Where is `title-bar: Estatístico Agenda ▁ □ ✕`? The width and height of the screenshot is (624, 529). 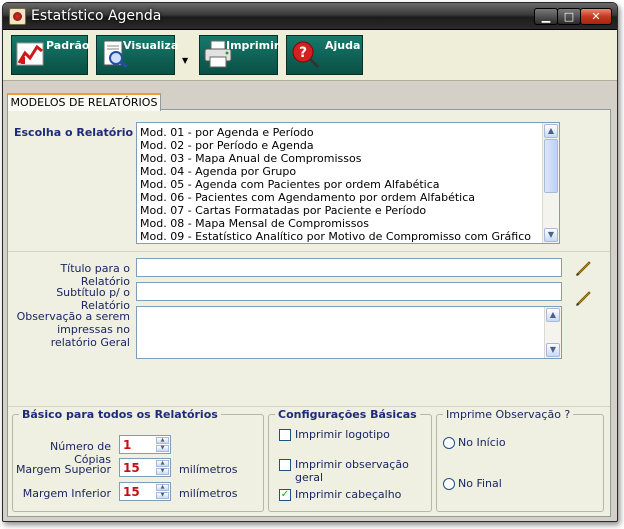 title-bar: Estatístico Agenda ▁ □ ✕ is located at coordinates (310, 16).